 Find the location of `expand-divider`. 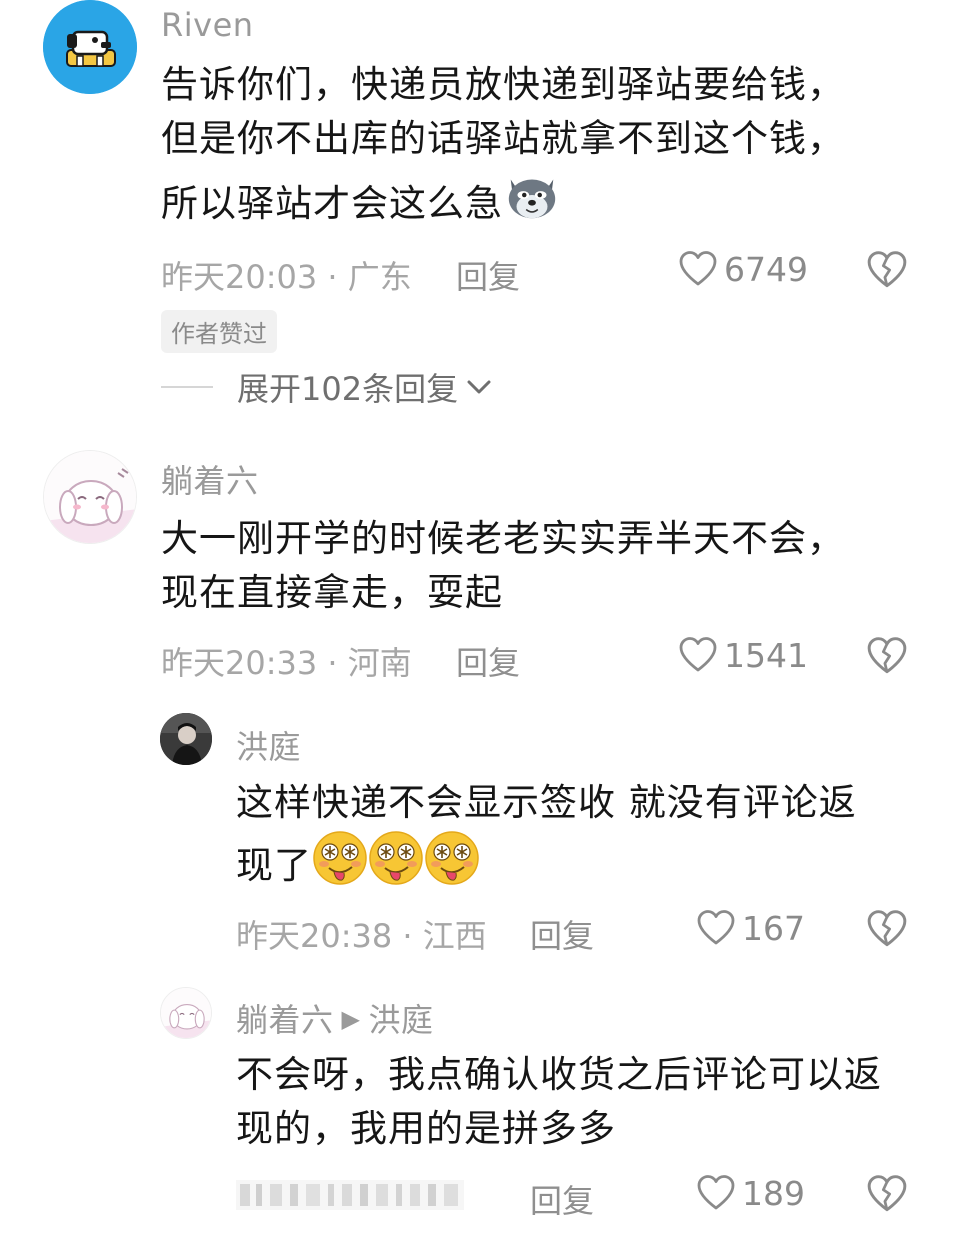

expand-divider is located at coordinates (187, 387).